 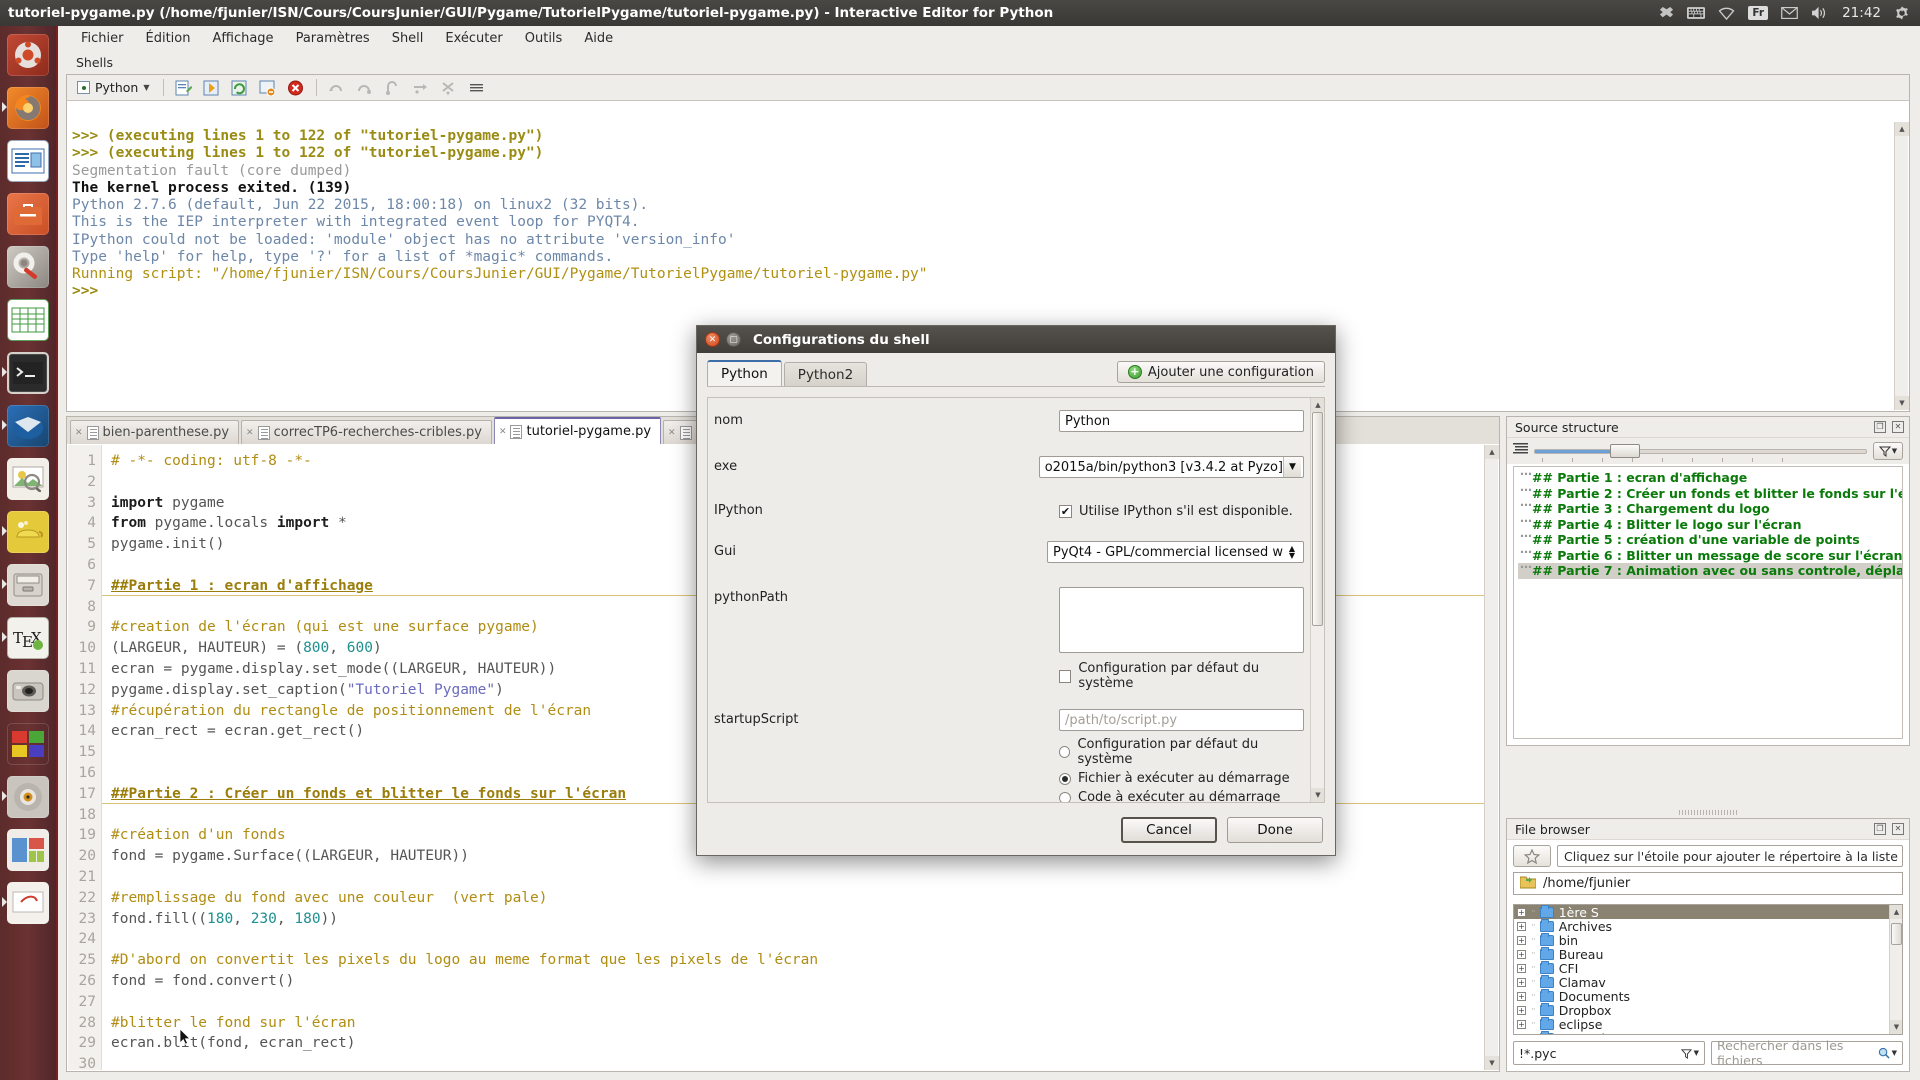 What do you see at coordinates (408, 38) in the screenshot?
I see `menu-shell: Shell` at bounding box center [408, 38].